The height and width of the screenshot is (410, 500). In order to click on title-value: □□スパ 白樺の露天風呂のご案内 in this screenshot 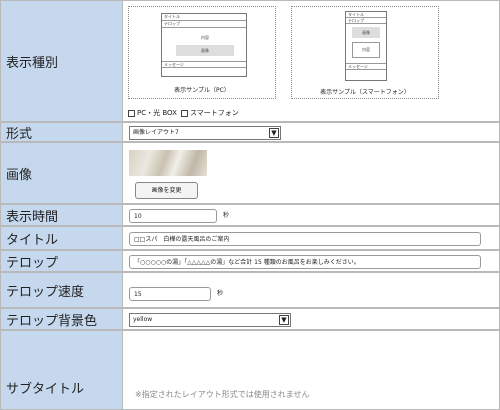, I will do `click(311, 238)`.